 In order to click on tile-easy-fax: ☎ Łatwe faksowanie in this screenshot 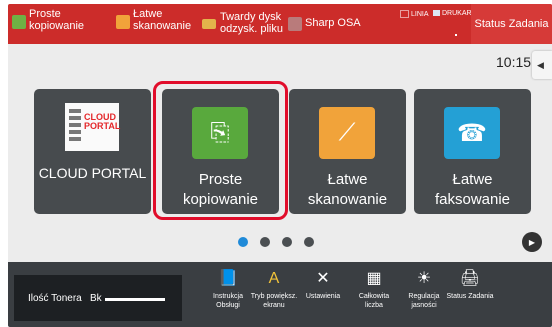, I will do `click(472, 151)`.